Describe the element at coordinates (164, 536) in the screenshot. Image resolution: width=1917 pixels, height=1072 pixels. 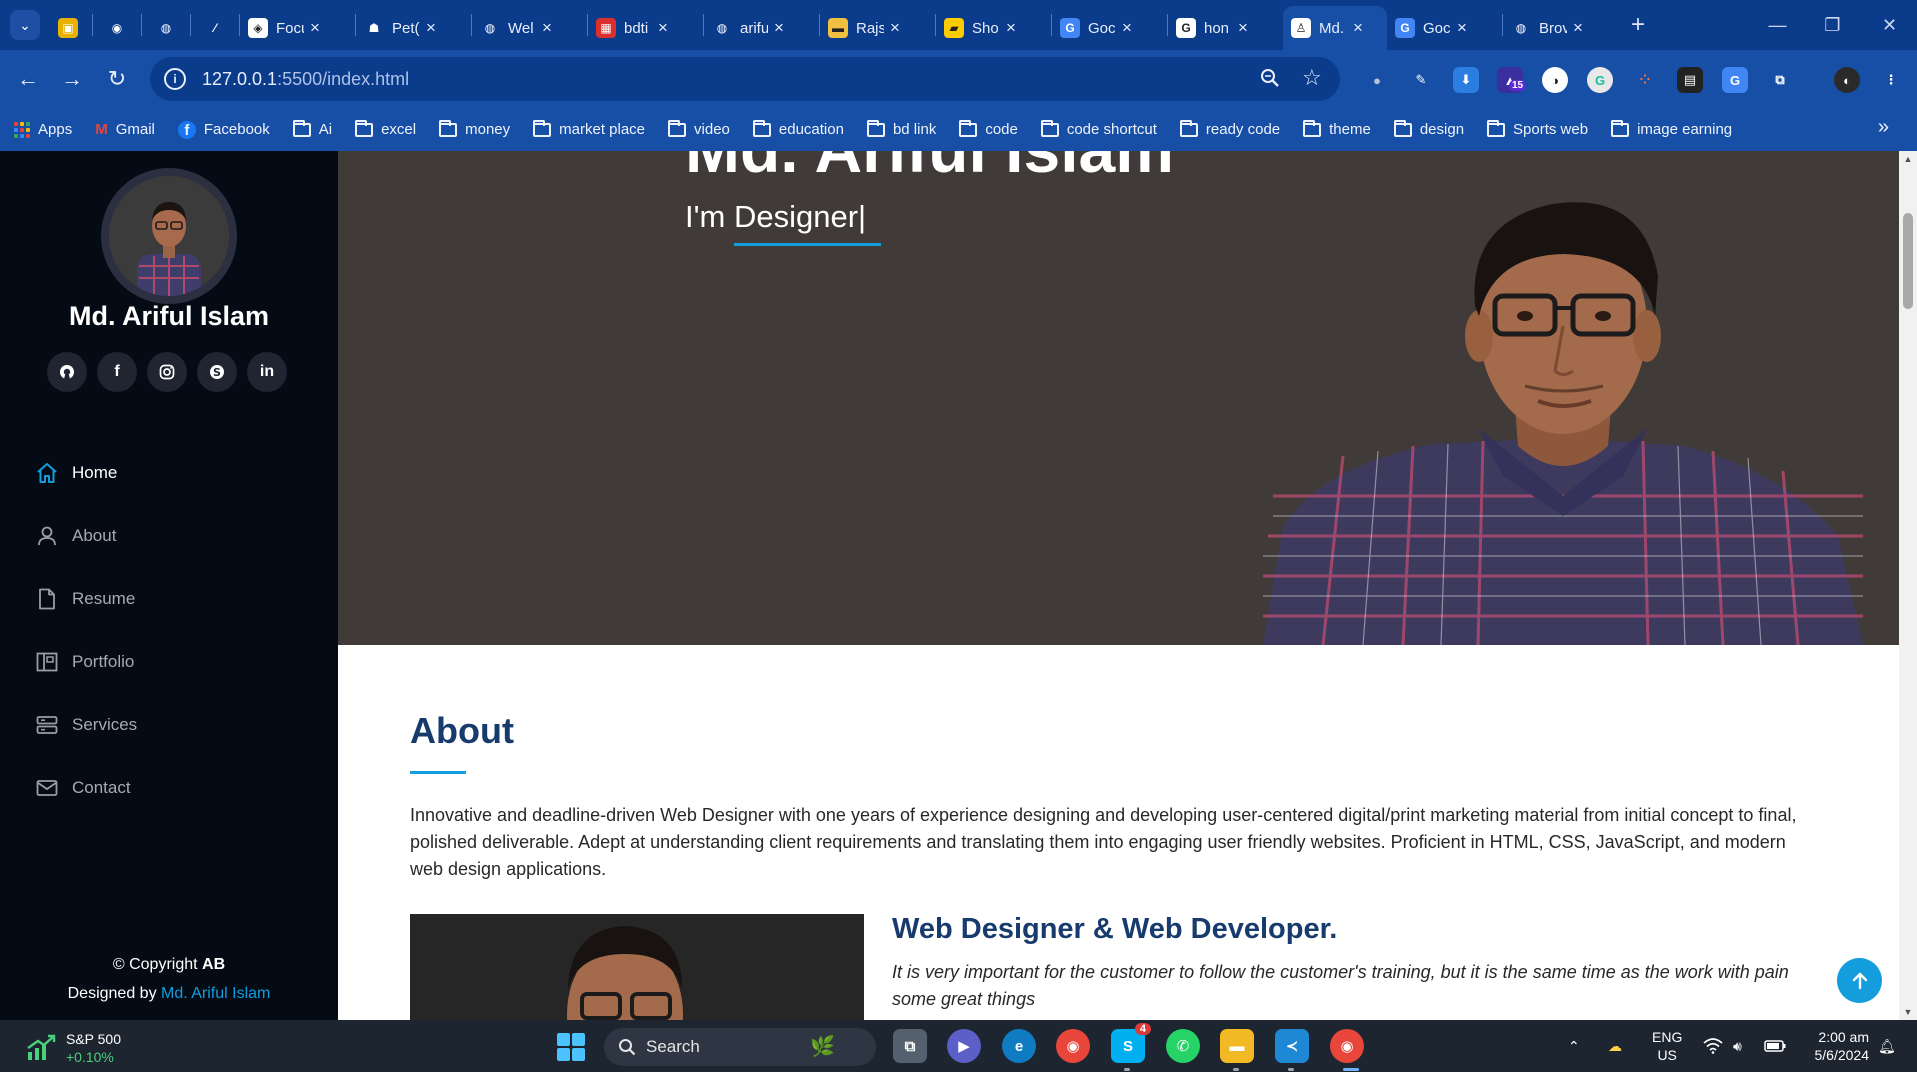
I see `nav-item-about: About` at that location.